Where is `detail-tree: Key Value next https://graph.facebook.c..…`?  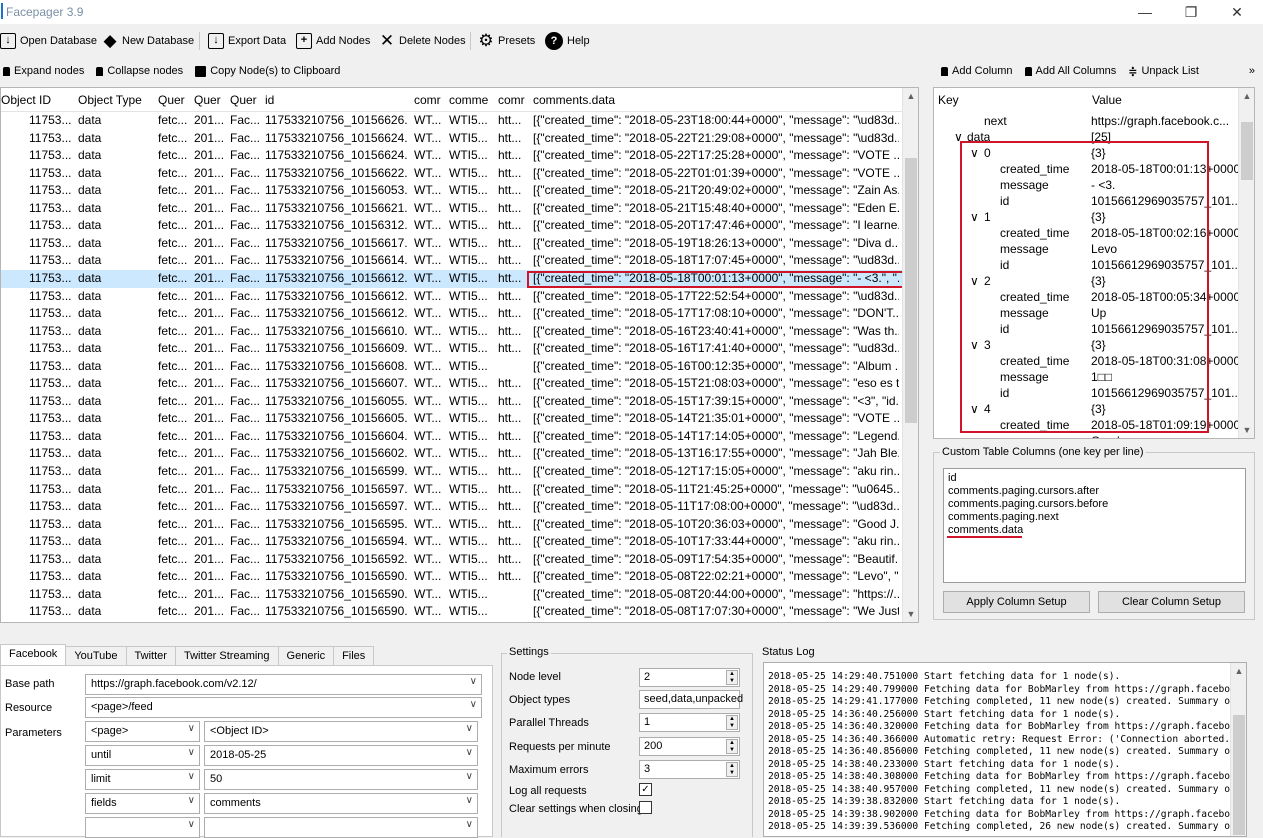 detail-tree: Key Value next https://graph.facebook.c..… is located at coordinates (1094, 263).